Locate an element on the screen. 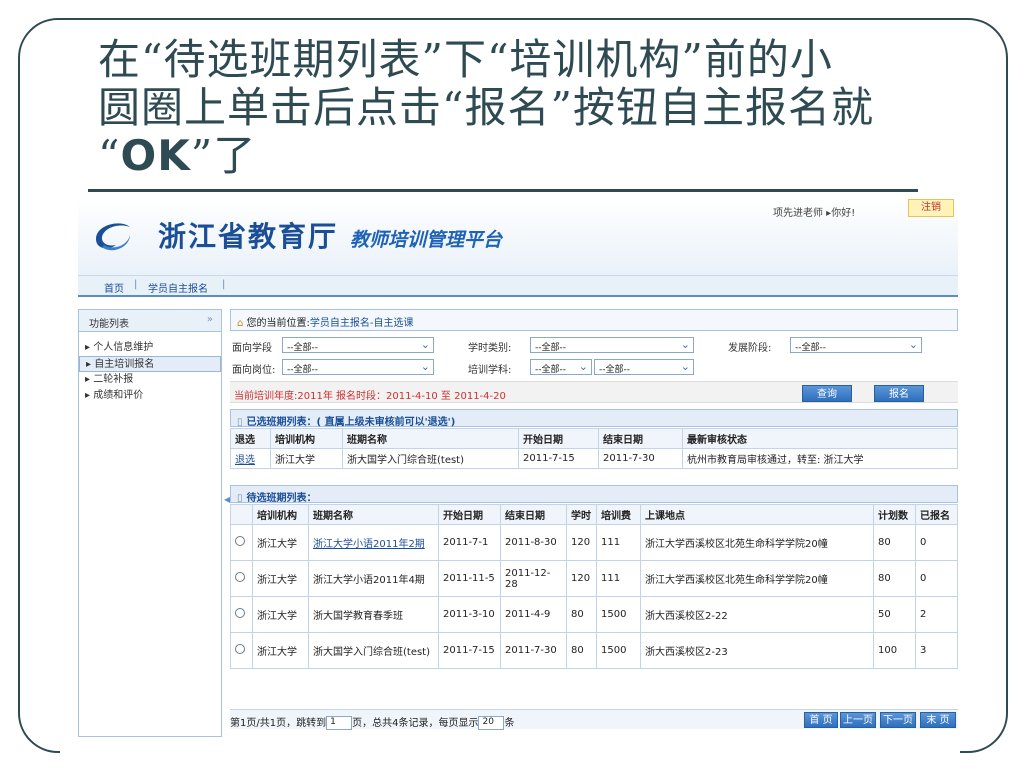 Image resolution: width=1024 pixels, height=770 pixels. user-bar: 项先进老师 ▸你好! 注销 is located at coordinates (843, 208).